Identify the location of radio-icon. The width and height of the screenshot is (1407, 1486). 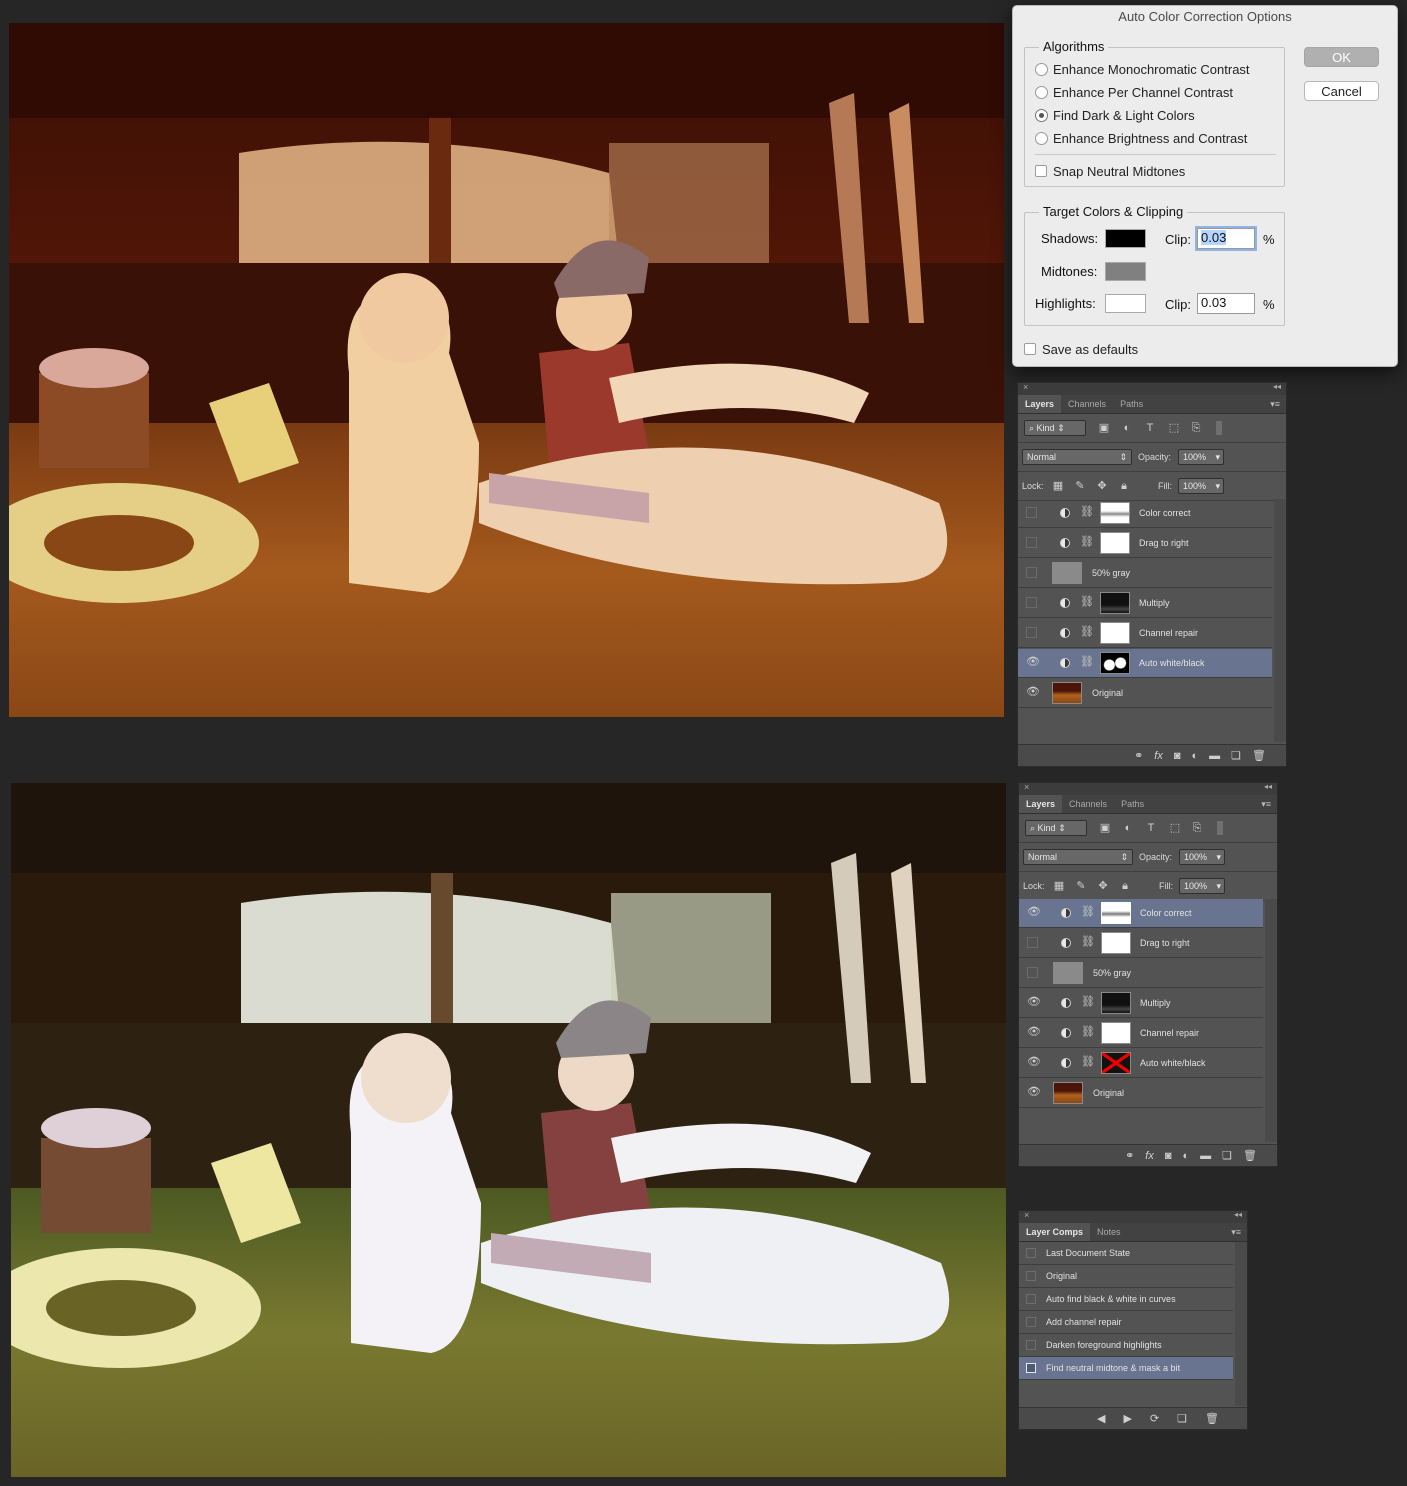
(1041, 92).